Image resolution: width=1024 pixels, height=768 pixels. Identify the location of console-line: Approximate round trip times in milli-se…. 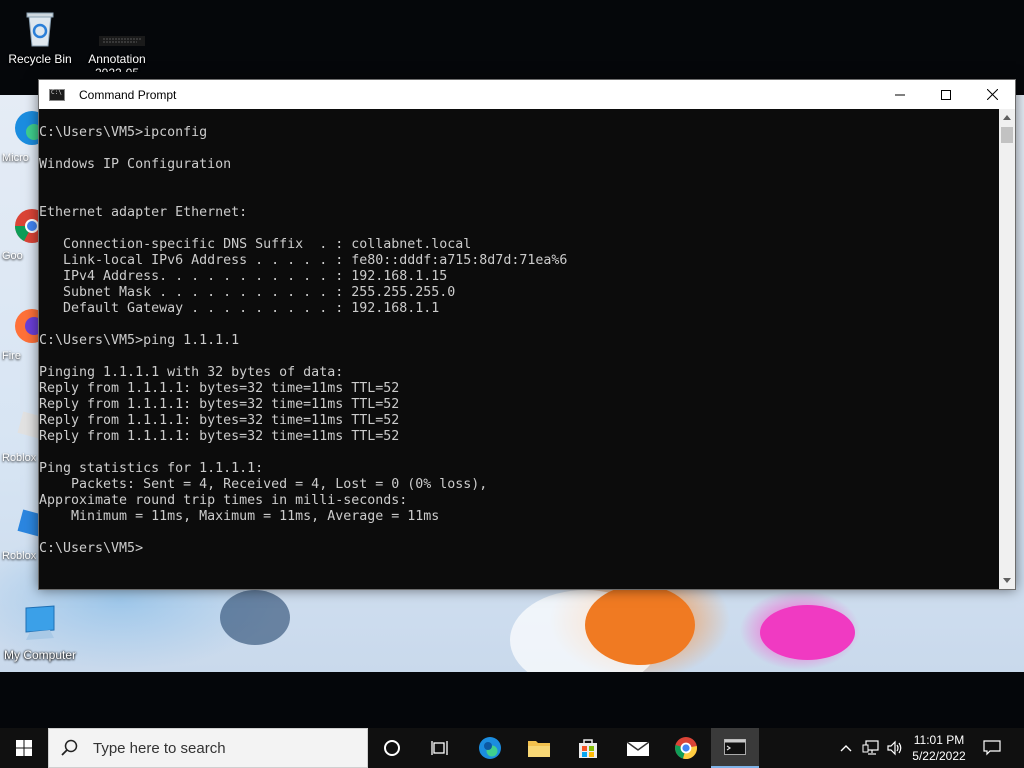
(223, 500).